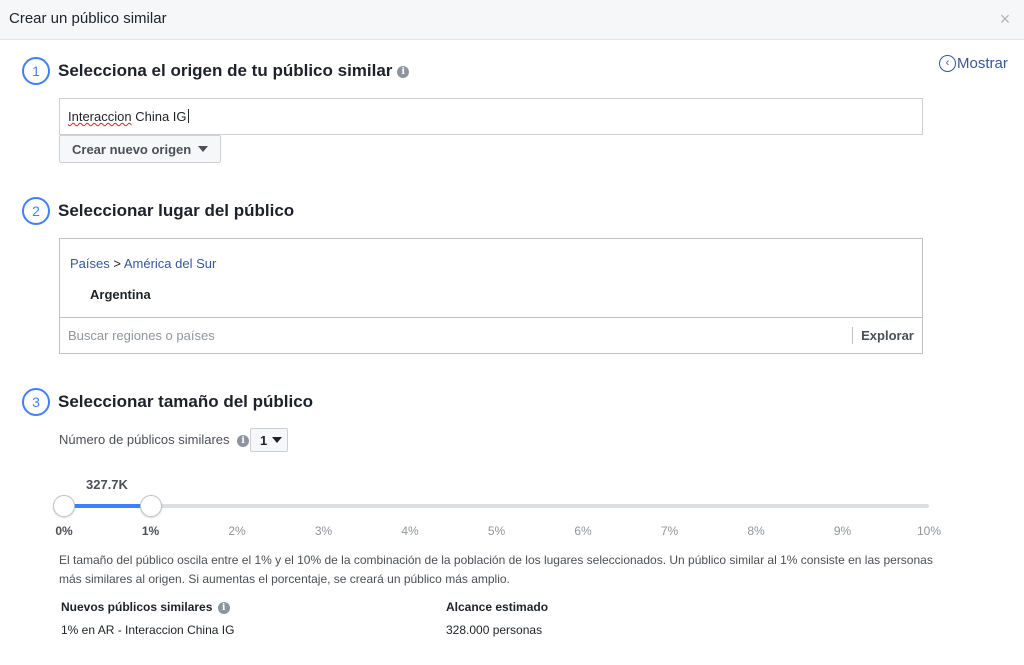 Image resolution: width=1024 pixels, height=665 pixels. Describe the element at coordinates (144, 439) in the screenshot. I see `count-label-text: Número de públicos similares` at that location.